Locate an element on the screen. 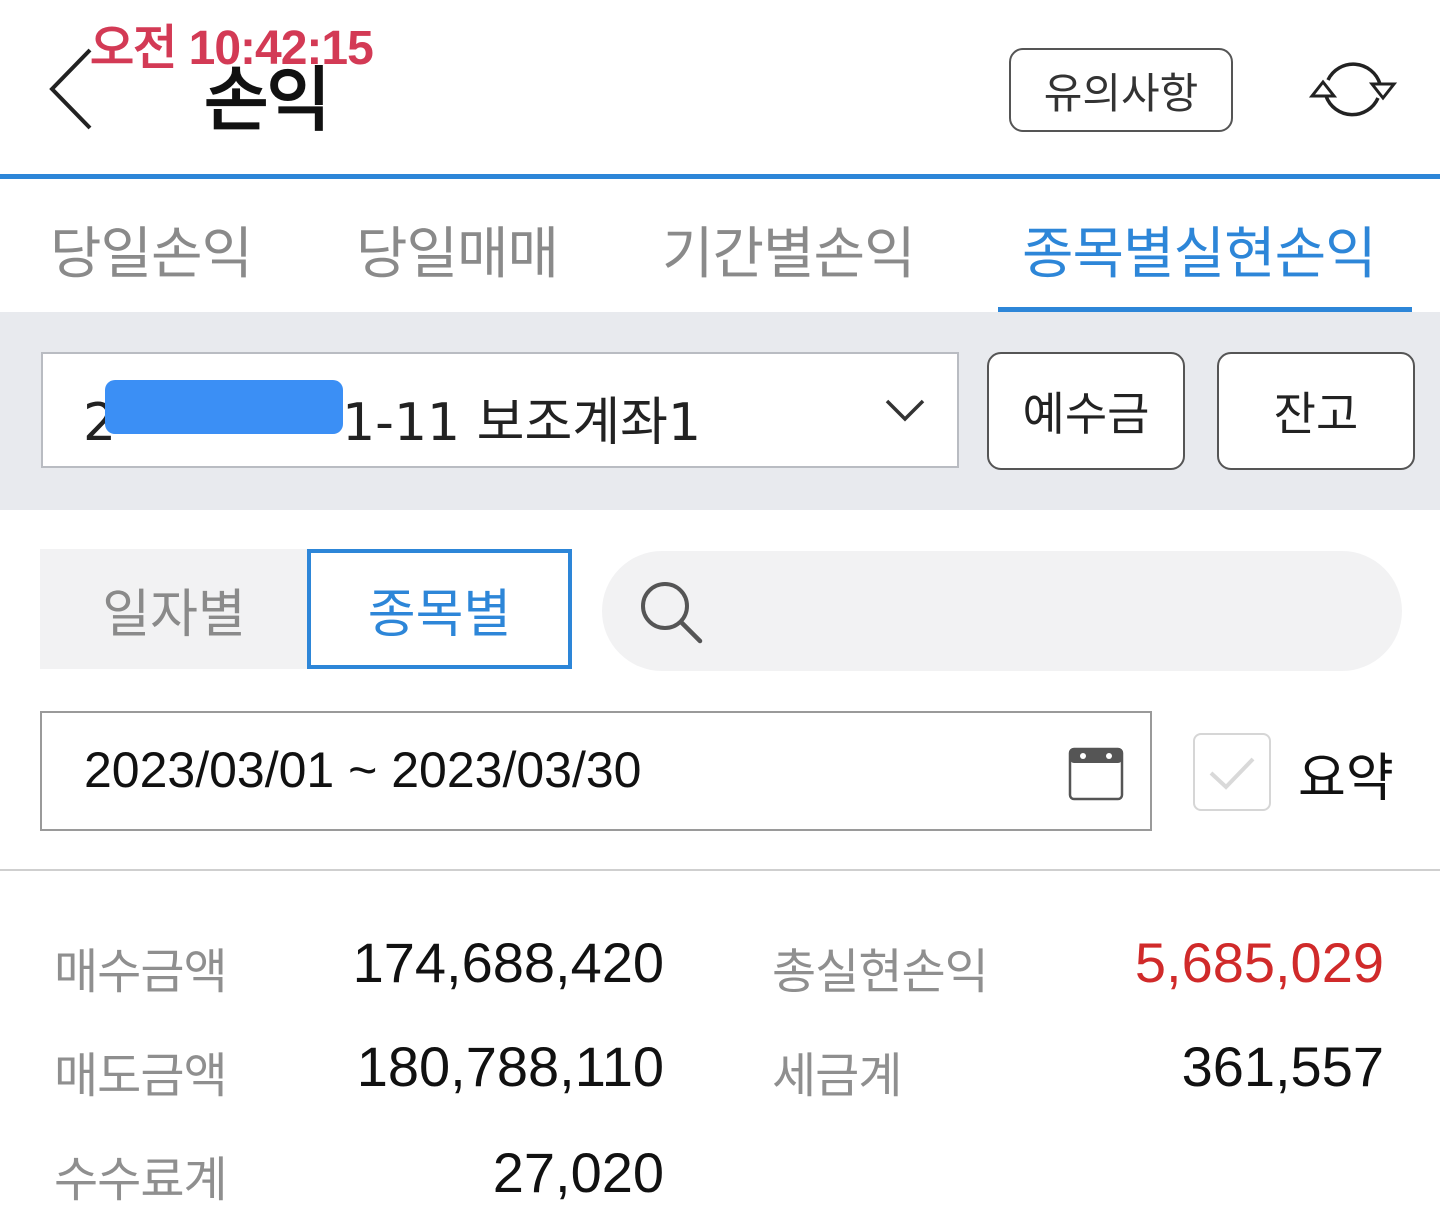 The image size is (1440, 1222). check-icon is located at coordinates (1232, 773).